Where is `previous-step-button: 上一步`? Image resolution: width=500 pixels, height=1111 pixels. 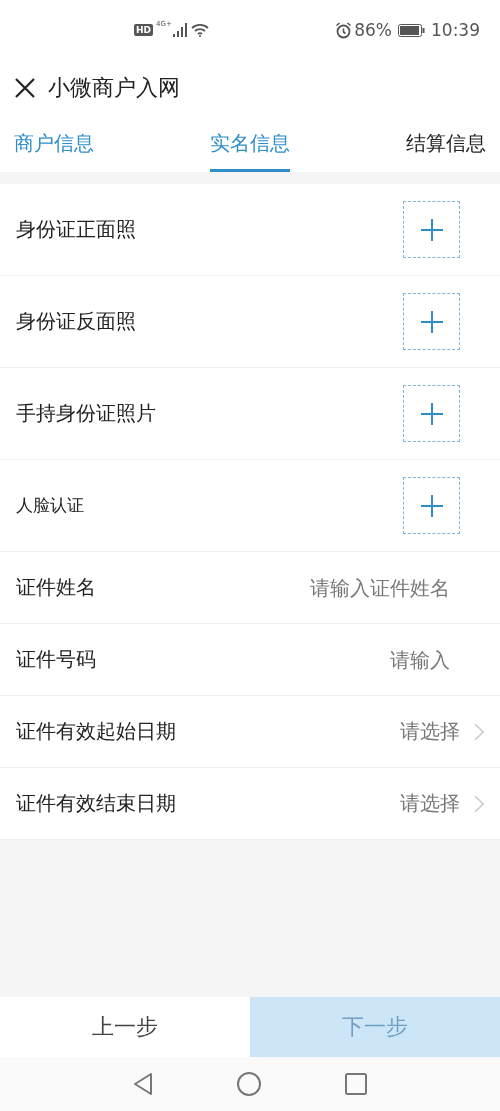
previous-step-button: 上一步 is located at coordinates (125, 1027).